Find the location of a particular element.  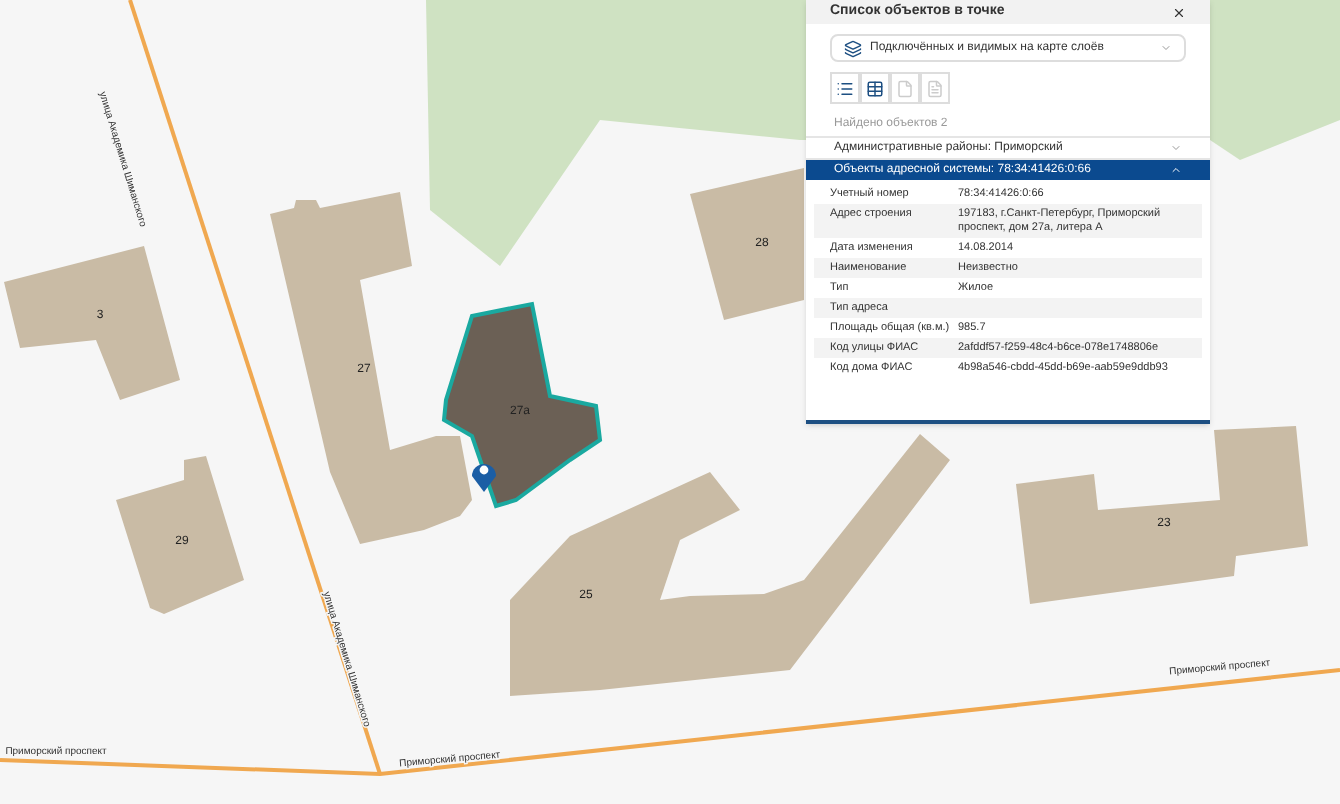

close-button is located at coordinates (1179, 12).